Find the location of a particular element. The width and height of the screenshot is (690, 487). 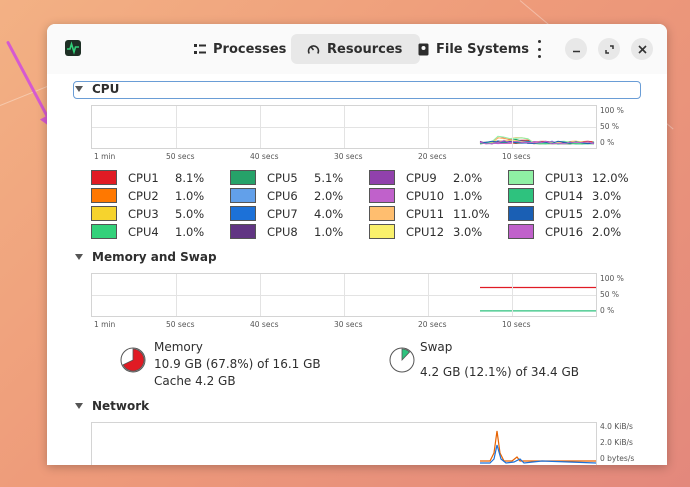

annotation-arrow is located at coordinates (28, 80).